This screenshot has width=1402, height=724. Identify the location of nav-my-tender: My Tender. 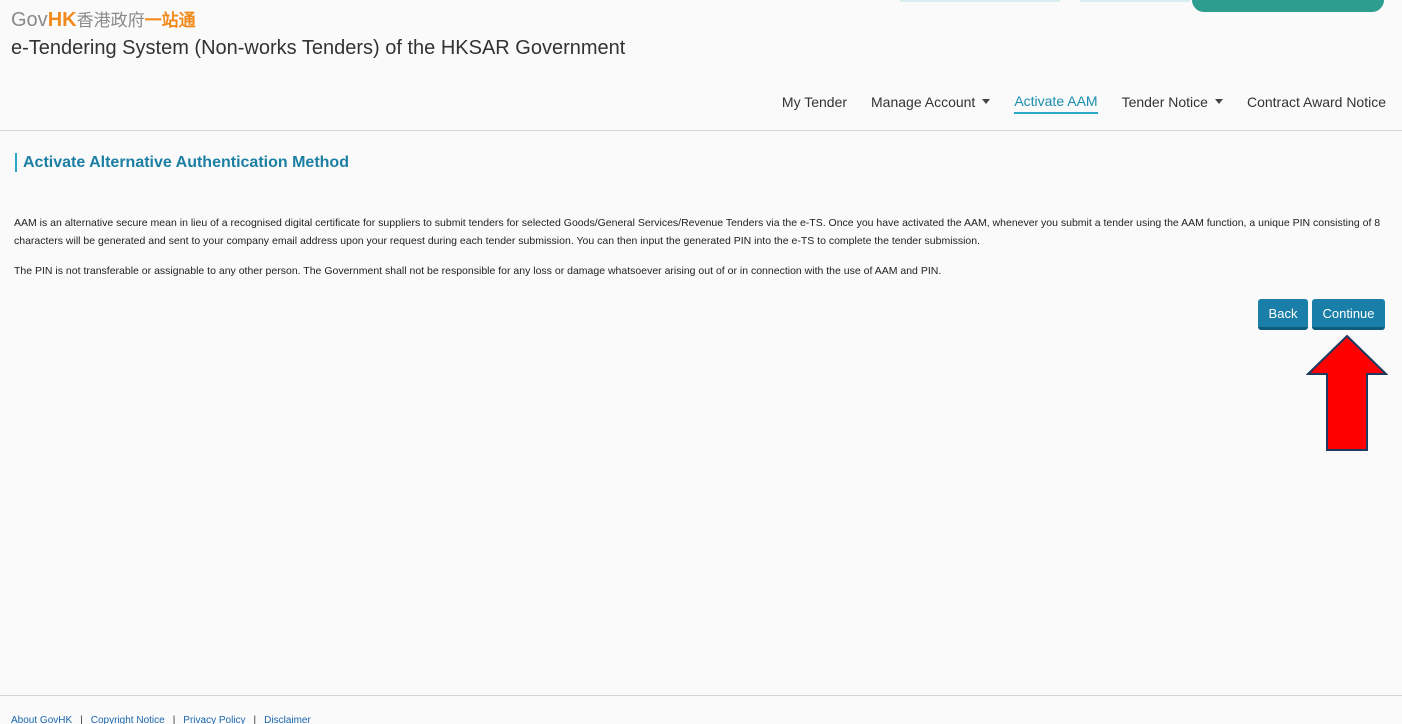
(814, 103).